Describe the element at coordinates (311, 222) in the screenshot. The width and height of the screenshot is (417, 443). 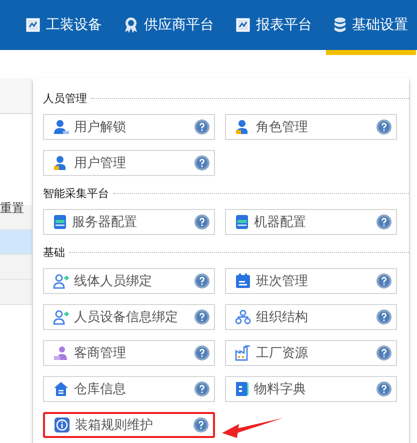
I see `menu-item: 机器配置` at that location.